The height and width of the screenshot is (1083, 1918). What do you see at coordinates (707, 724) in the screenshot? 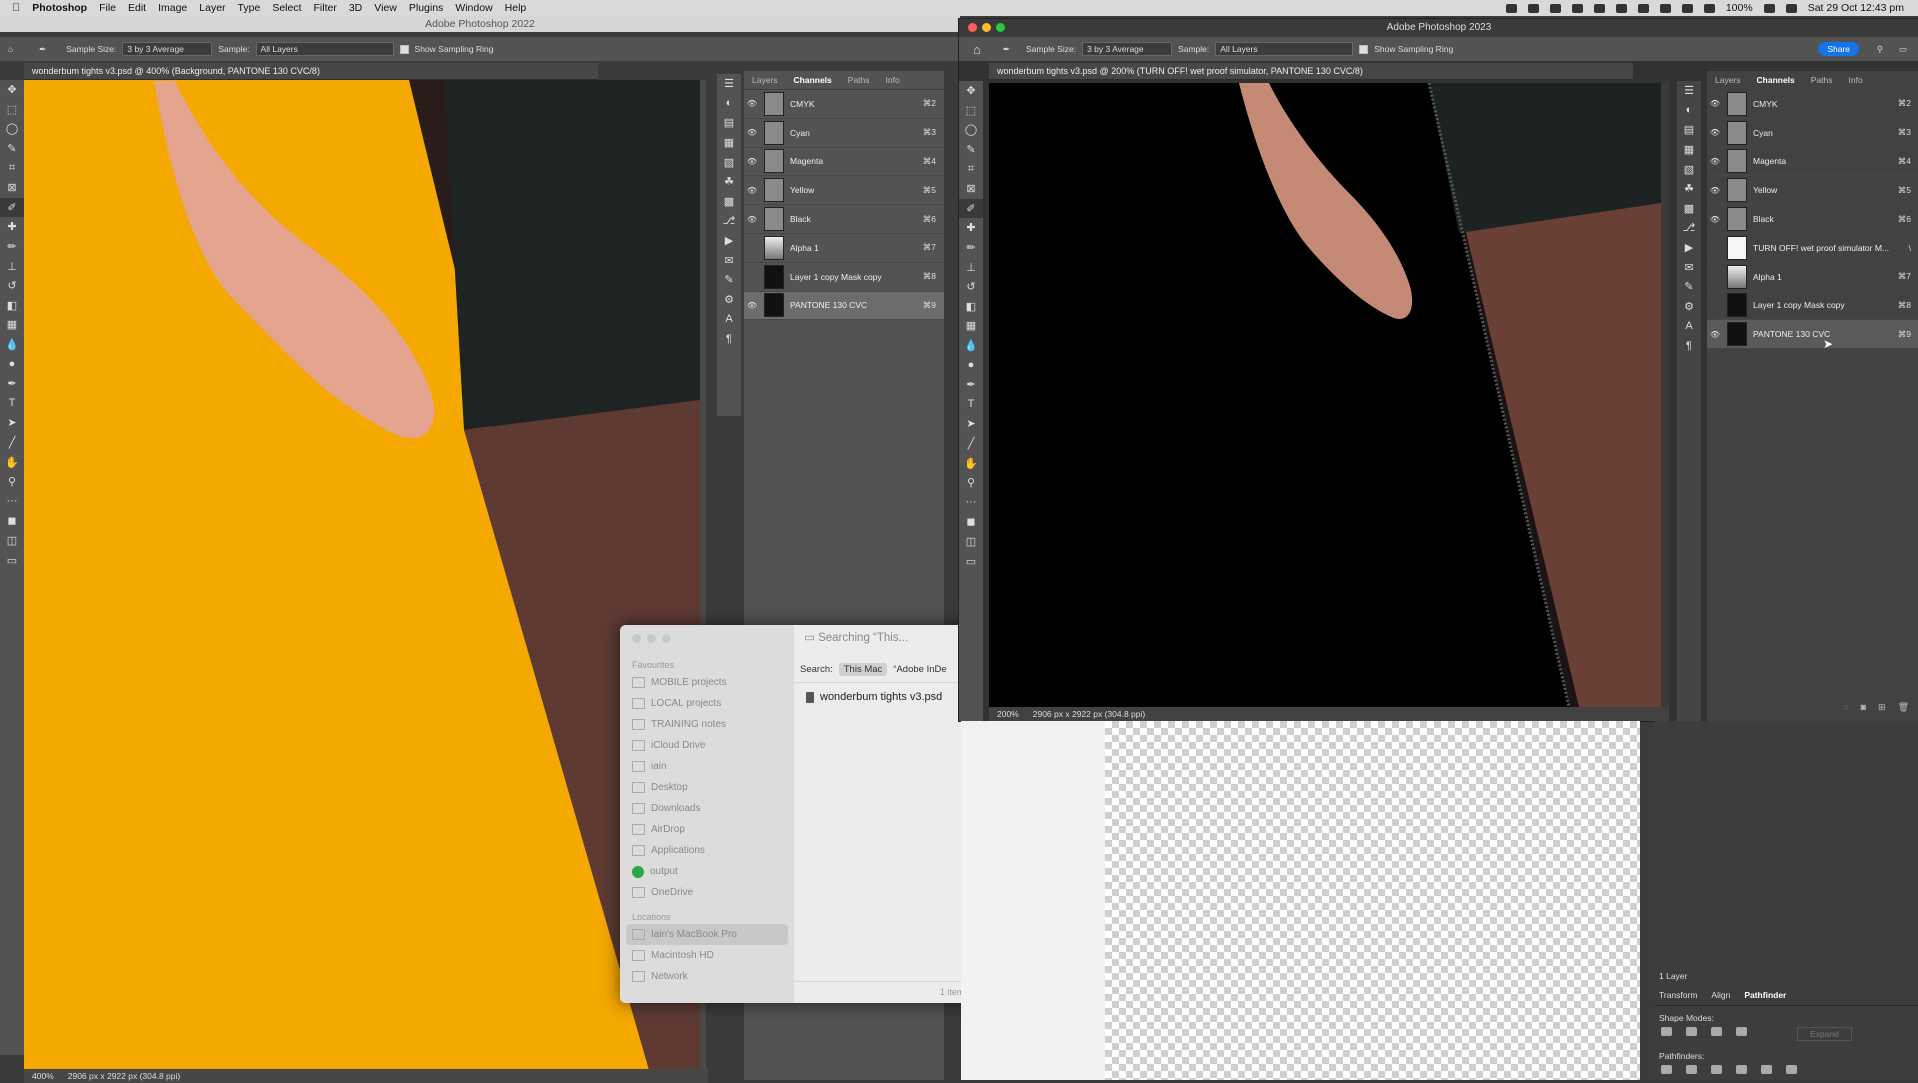
I see `sidebar-item: TRAINING notes` at bounding box center [707, 724].